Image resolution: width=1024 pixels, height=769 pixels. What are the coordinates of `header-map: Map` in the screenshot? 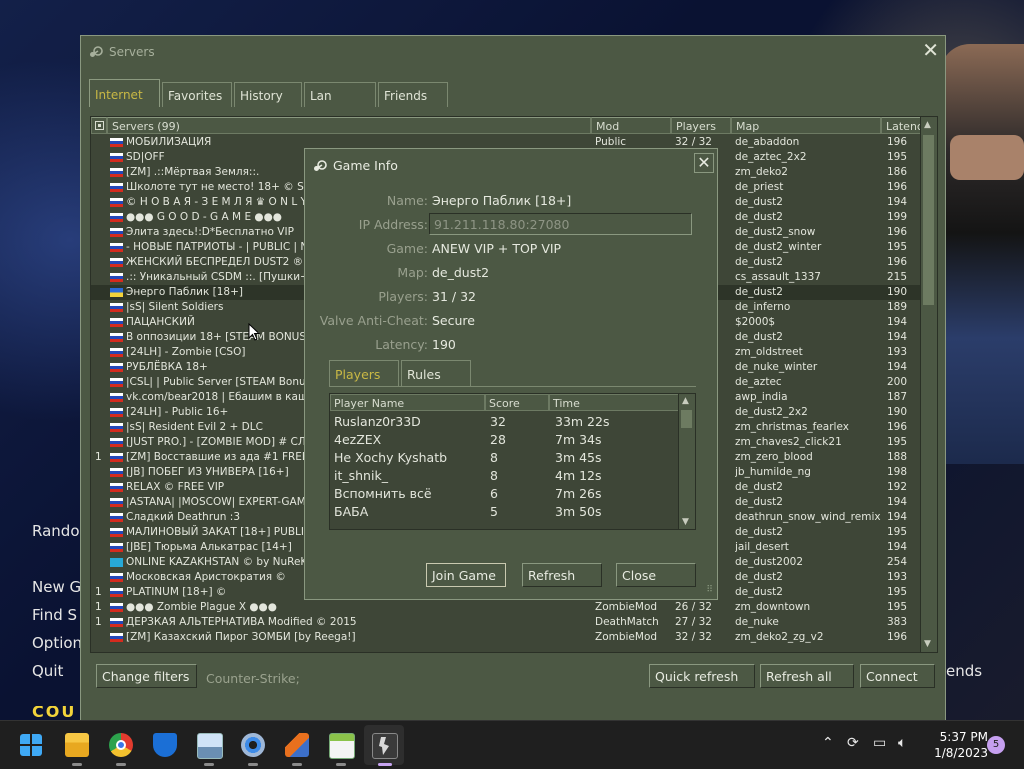 It's located at (806, 125).